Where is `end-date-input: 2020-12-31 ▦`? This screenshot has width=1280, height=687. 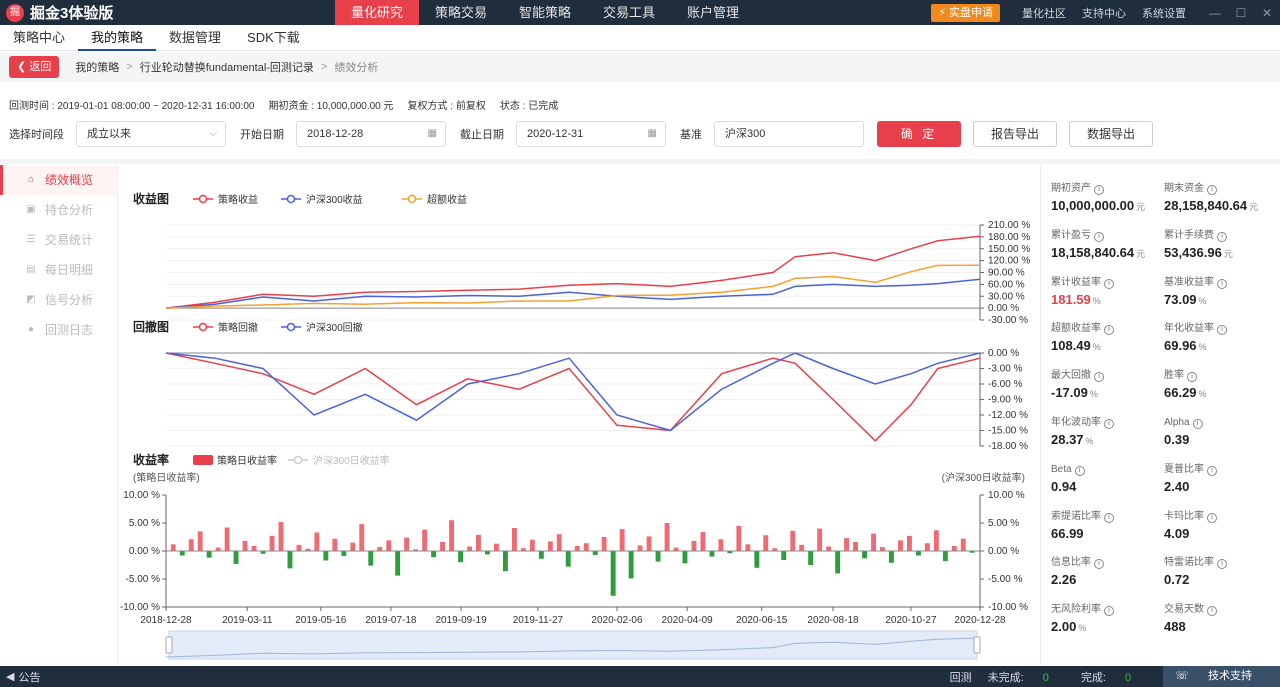 end-date-input: 2020-12-31 ▦ is located at coordinates (591, 134).